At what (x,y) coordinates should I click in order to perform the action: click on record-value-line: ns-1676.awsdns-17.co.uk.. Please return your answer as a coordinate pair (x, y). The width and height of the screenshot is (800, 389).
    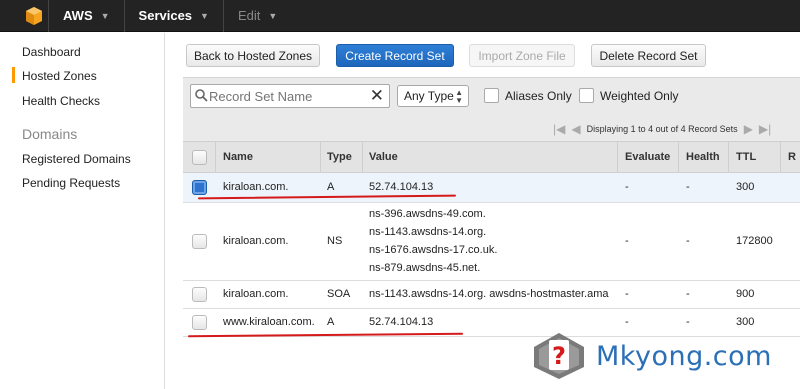
    Looking at the image, I should click on (433, 250).